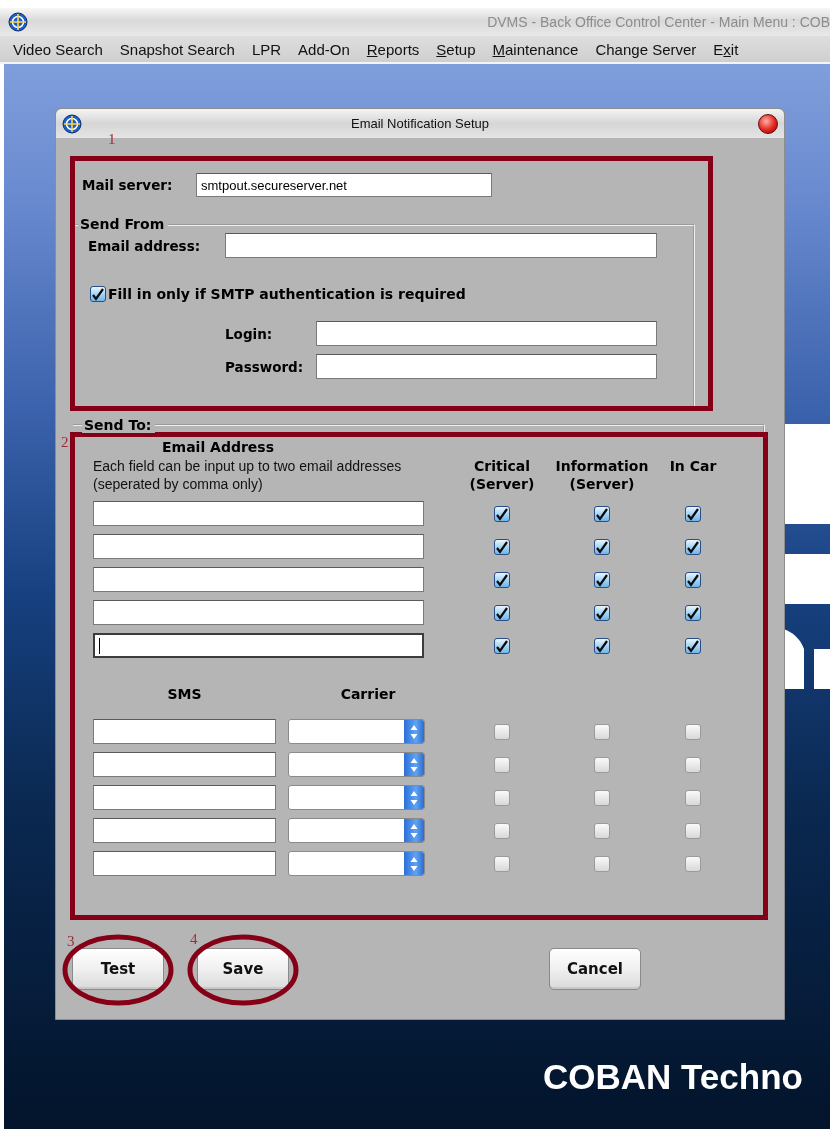  Describe the element at coordinates (266, 49) in the screenshot. I see `menu-item: LPR` at that location.